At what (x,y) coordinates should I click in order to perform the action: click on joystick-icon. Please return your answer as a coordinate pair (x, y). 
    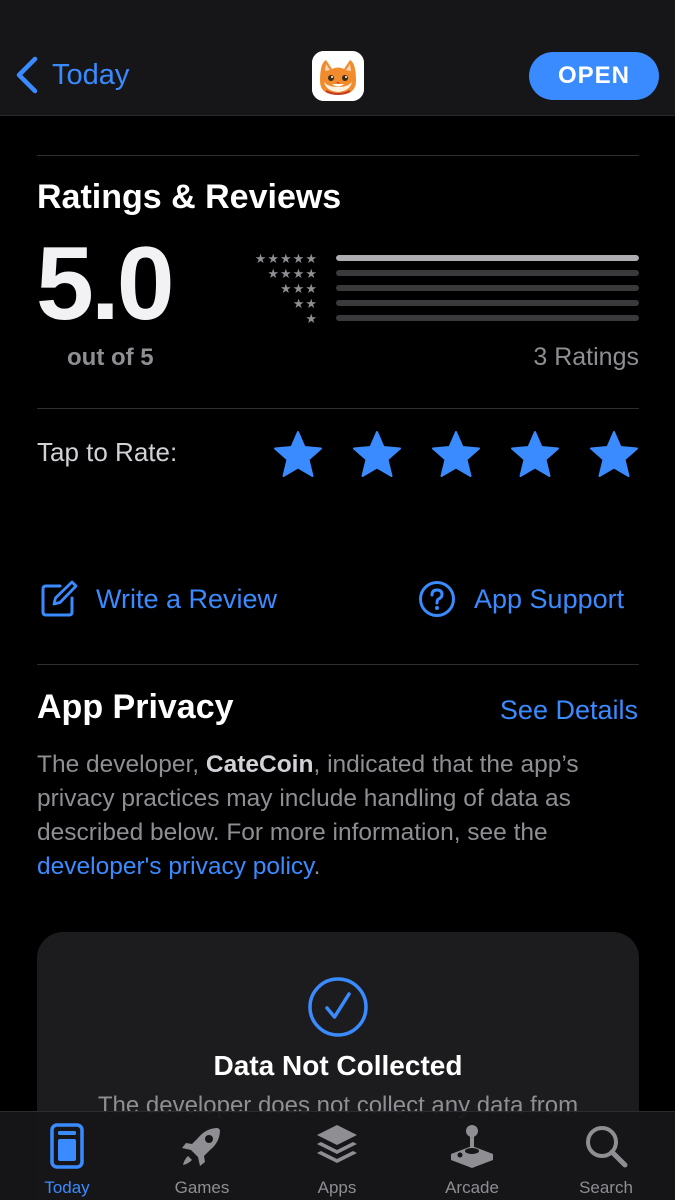
    Looking at the image, I should click on (472, 1146).